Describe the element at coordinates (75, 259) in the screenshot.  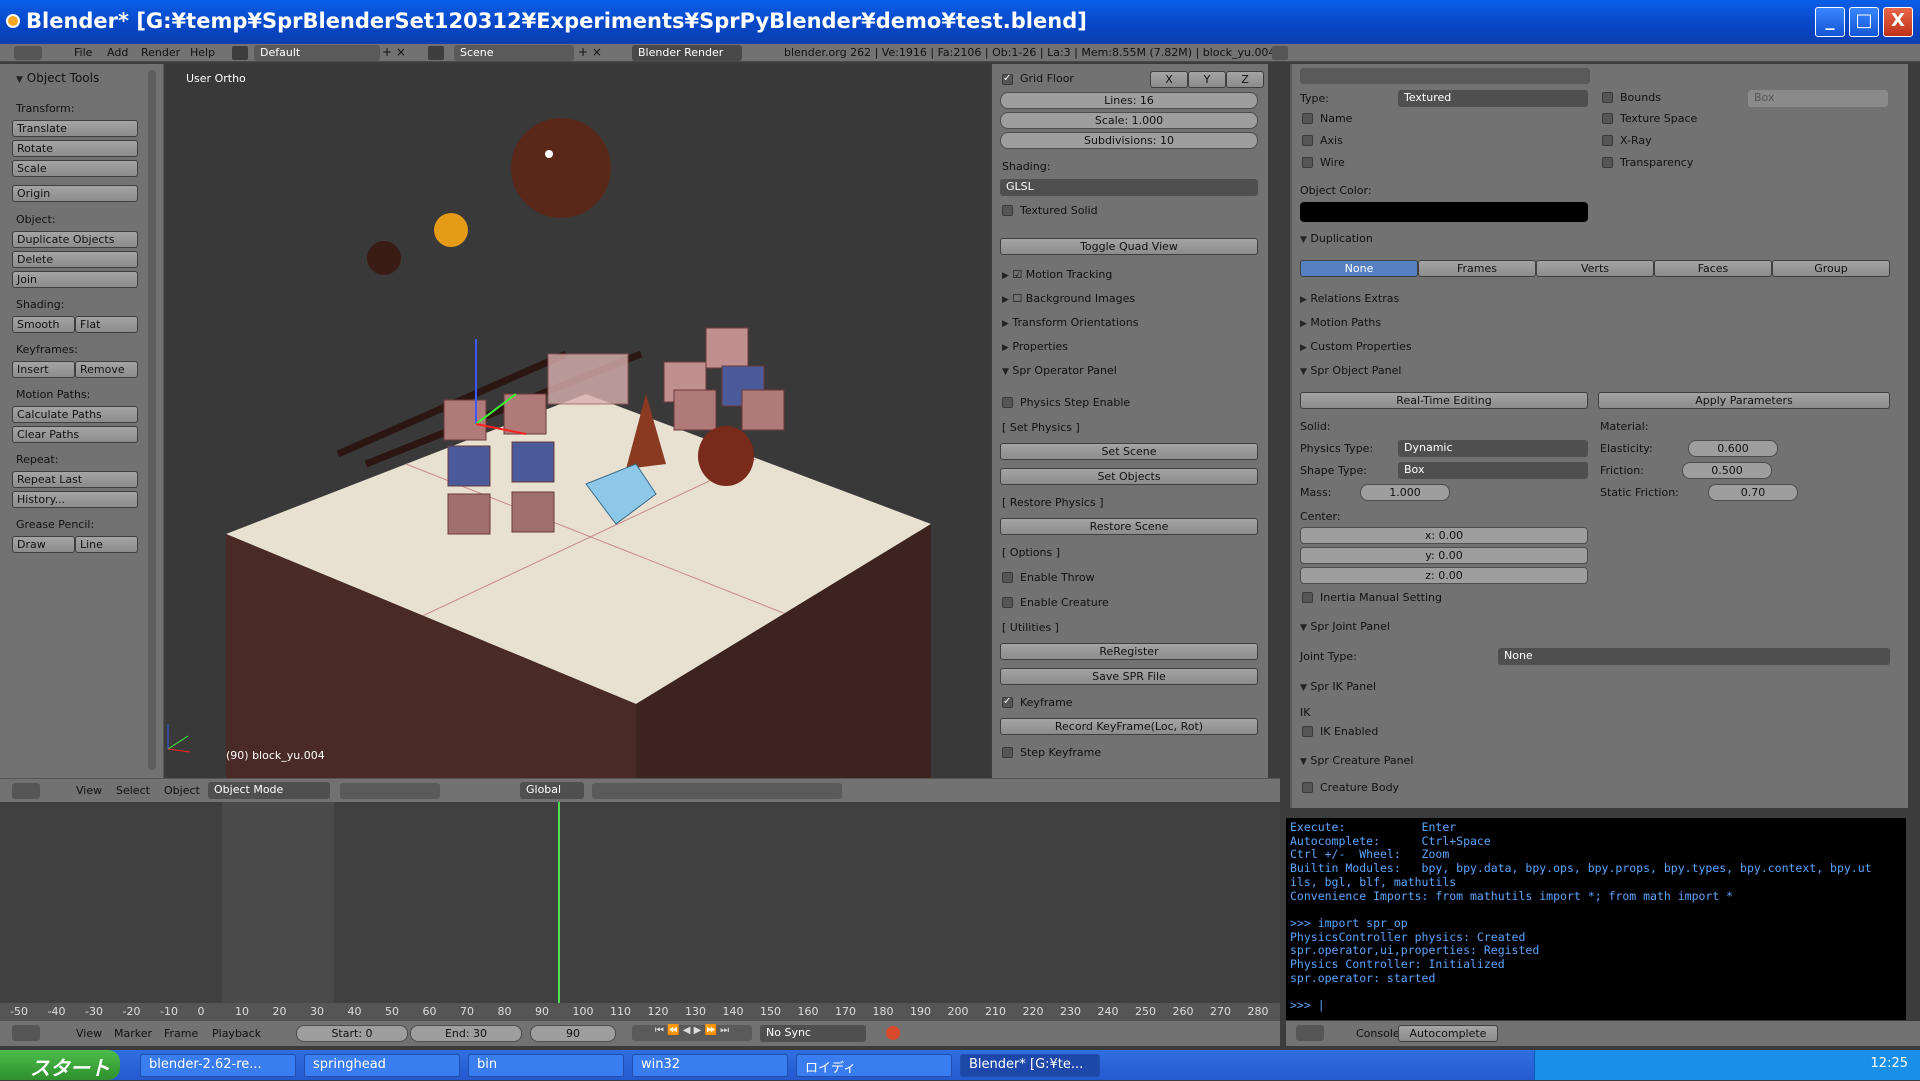
I see `delete-button: Delete` at that location.